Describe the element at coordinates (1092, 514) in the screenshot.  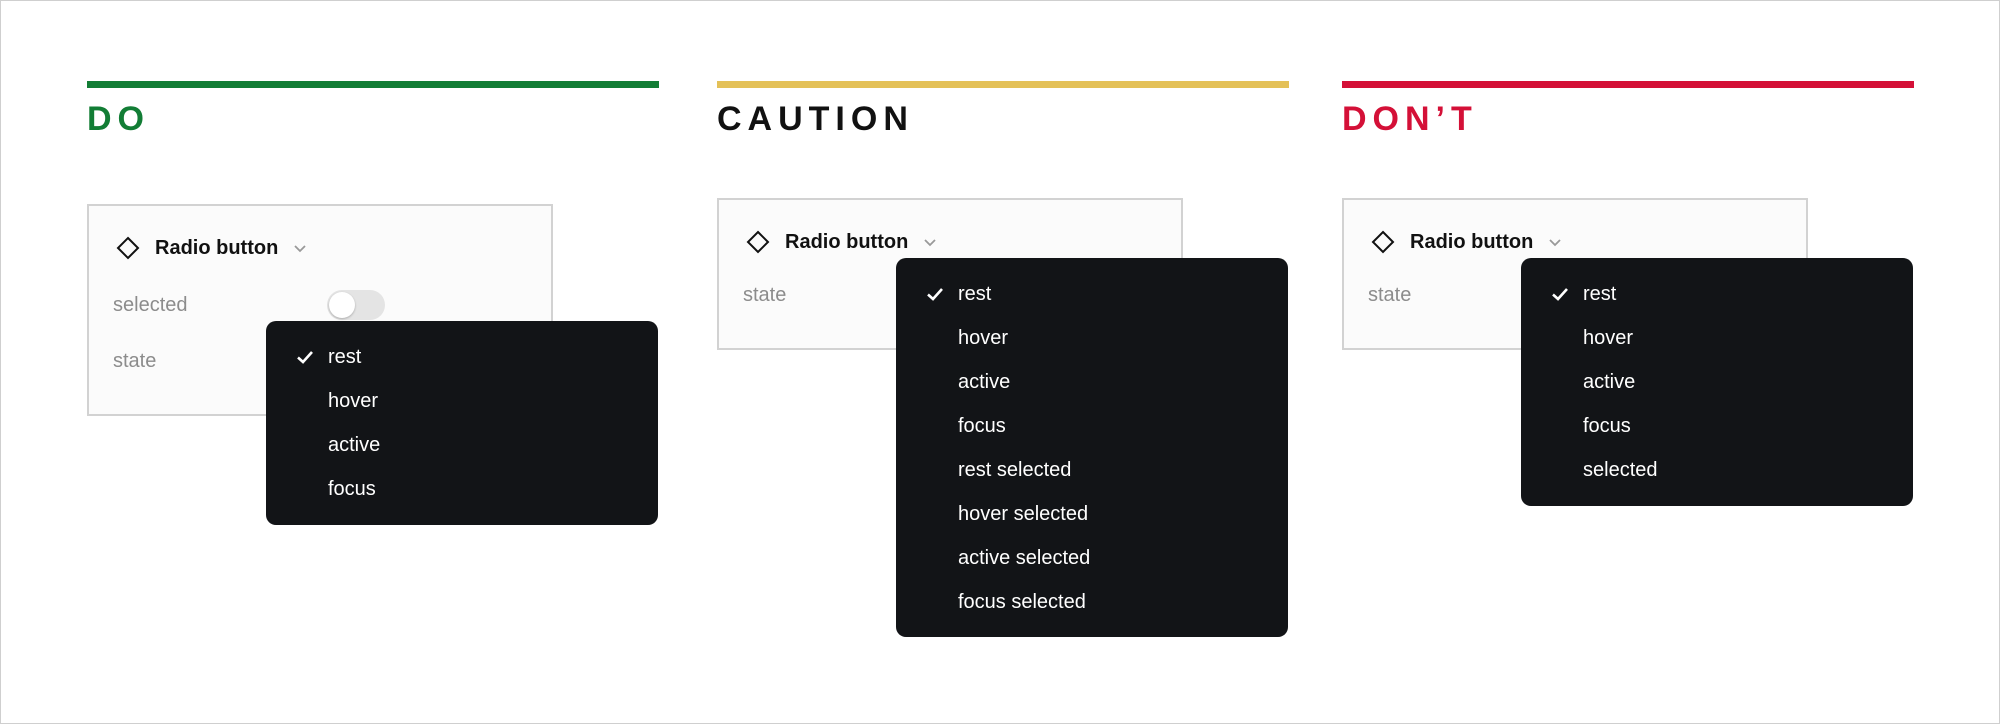
I see `menu-item-hover-selected: hover selected` at that location.